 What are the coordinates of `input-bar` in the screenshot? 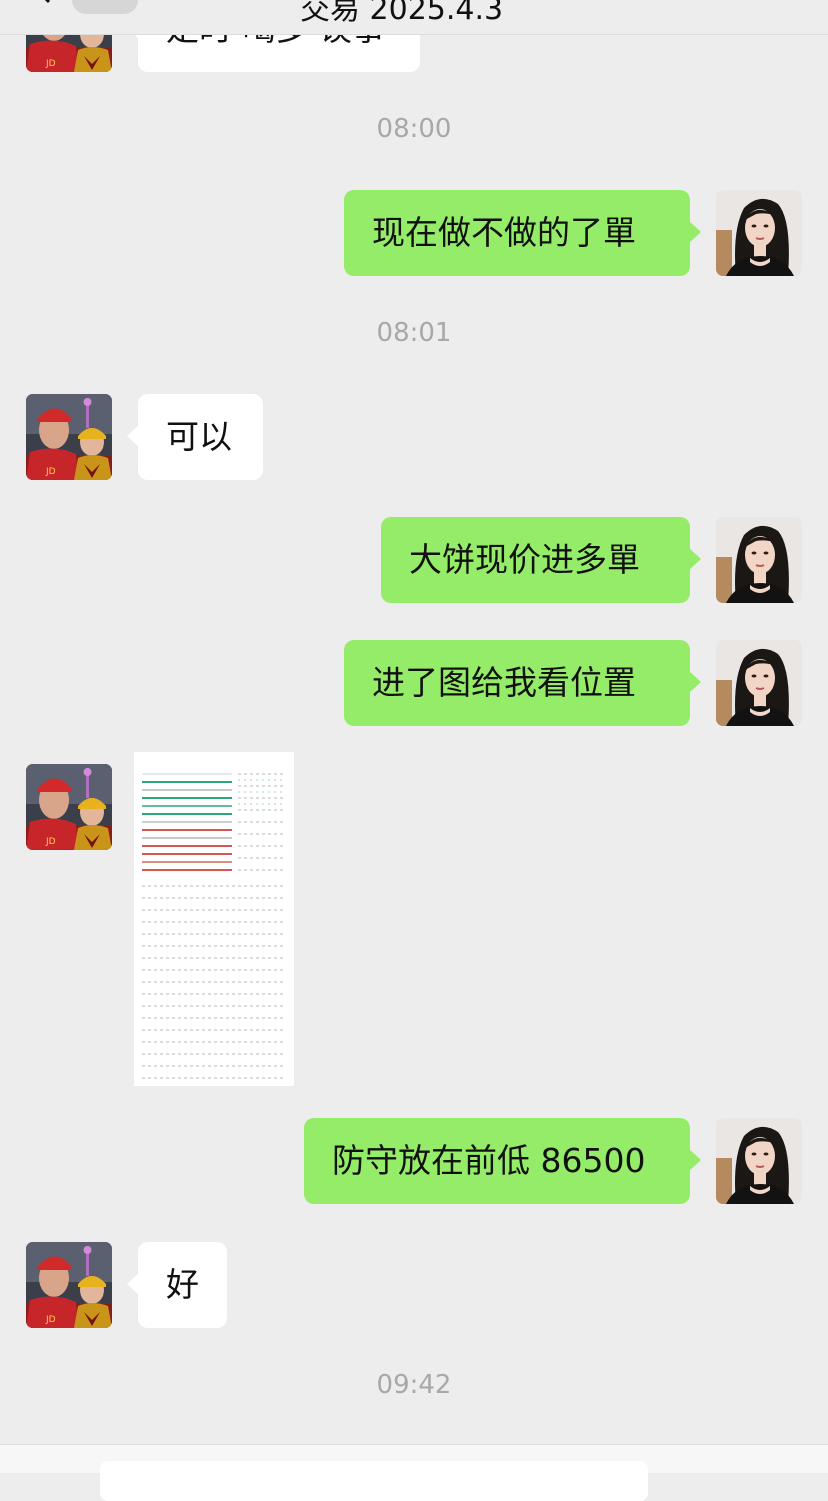 It's located at (414, 1472).